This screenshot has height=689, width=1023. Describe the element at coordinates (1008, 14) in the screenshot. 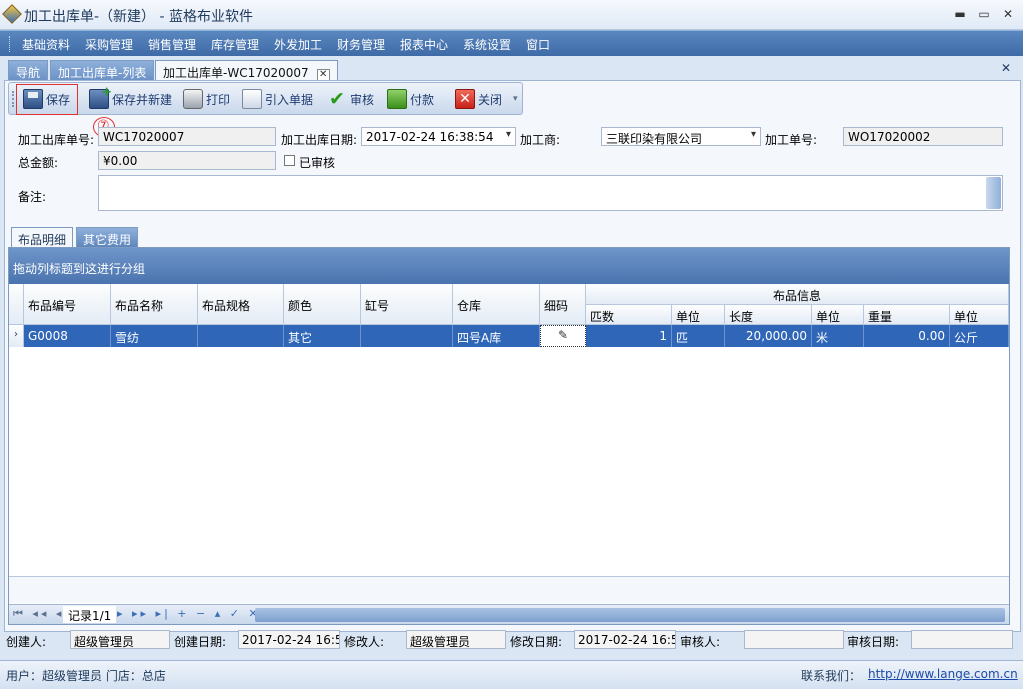

I see `window-close-button: ✕` at that location.